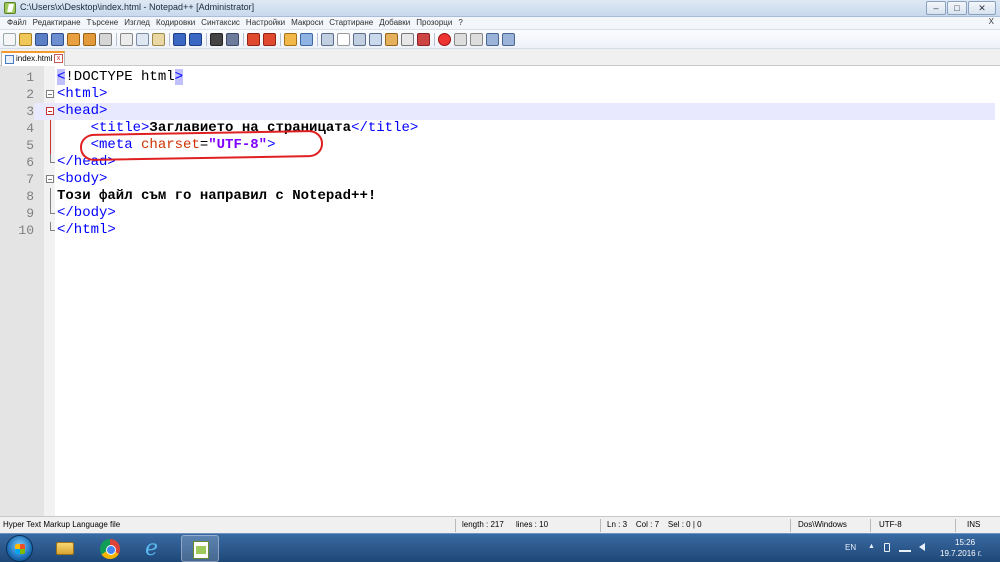 This screenshot has height=562, width=1000. I want to click on menu-edit: Редактиране, so click(57, 22).